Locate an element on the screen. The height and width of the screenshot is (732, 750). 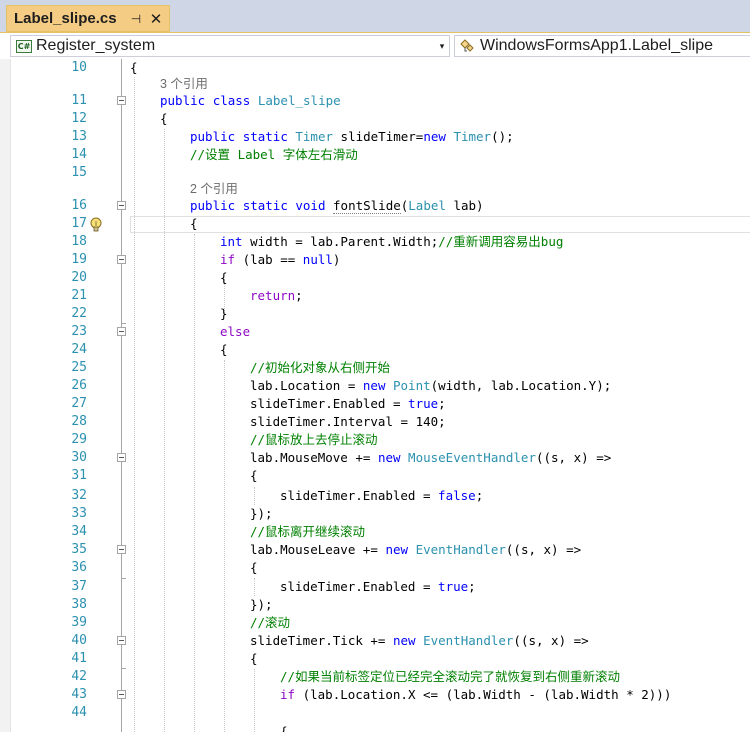
code-line: 25 //初始化对象从右侧开始 is located at coordinates (375, 368).